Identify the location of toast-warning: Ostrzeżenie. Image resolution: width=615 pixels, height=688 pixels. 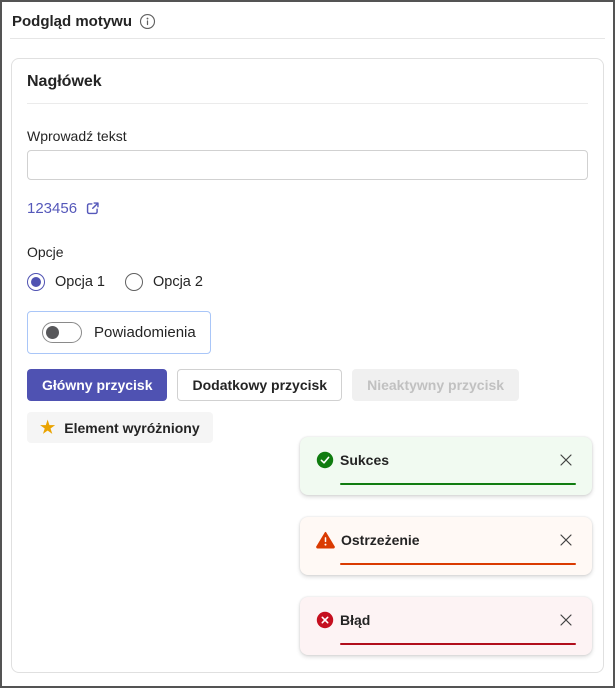
(446, 546).